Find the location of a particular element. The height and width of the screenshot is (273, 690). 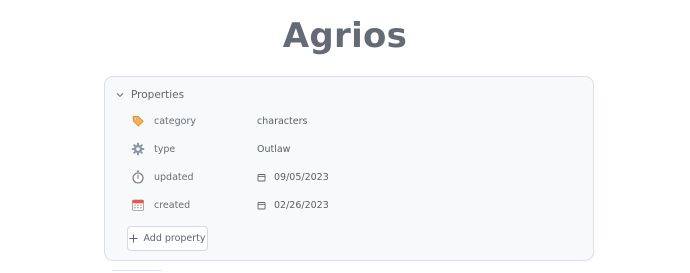

properties-toggle: Properties is located at coordinates (150, 95).